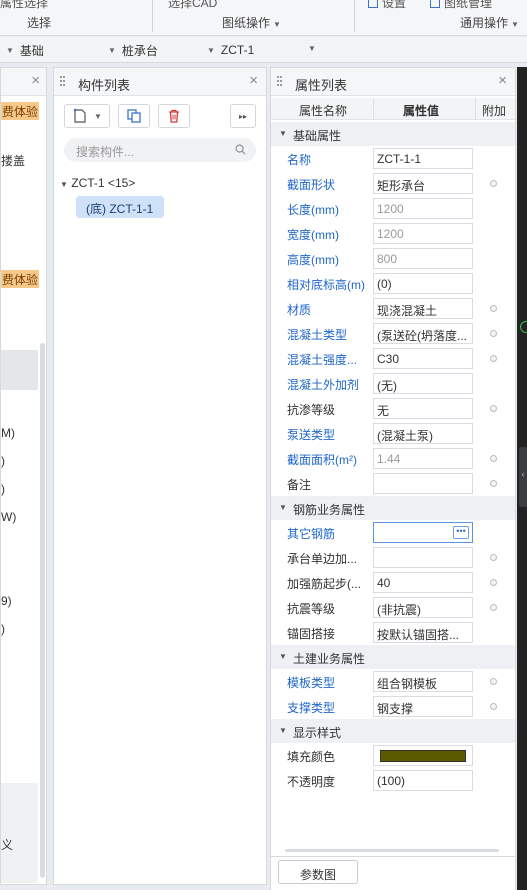 Image resolution: width=527 pixels, height=890 pixels. What do you see at coordinates (6, 601) in the screenshot?
I see `left-list-item: 9)` at bounding box center [6, 601].